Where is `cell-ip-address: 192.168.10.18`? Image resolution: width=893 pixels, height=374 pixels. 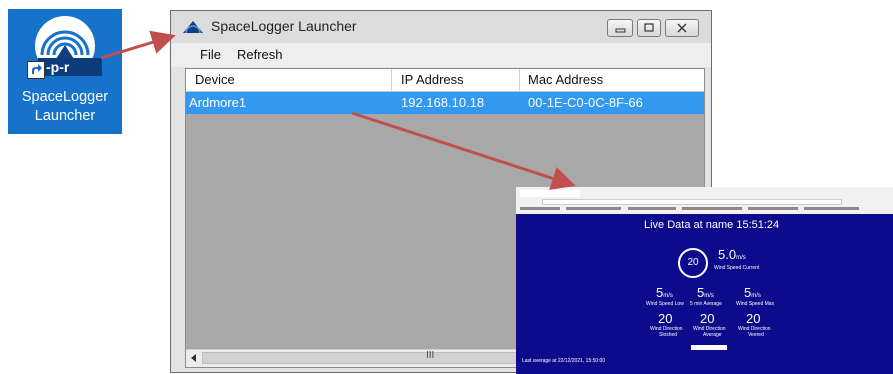 cell-ip-address: 192.168.10.18 is located at coordinates (443, 102).